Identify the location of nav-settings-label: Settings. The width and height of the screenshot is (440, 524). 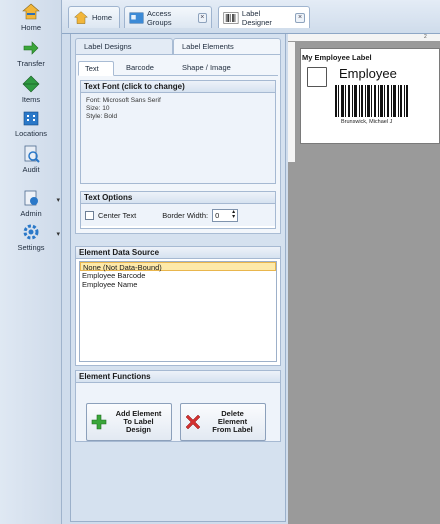
(31, 247).